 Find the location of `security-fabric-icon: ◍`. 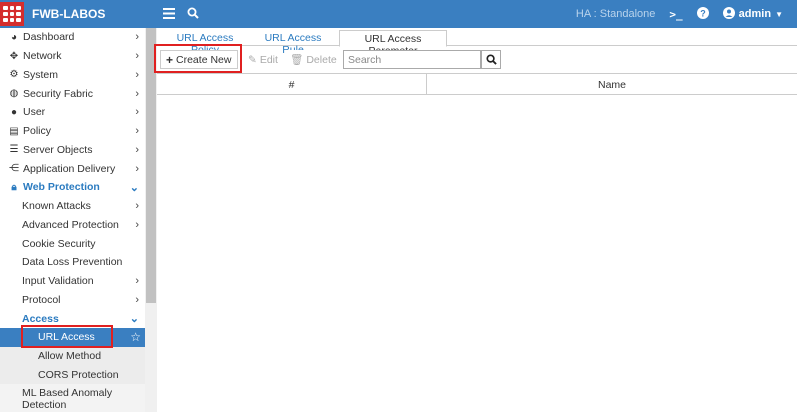

security-fabric-icon: ◍ is located at coordinates (14, 94).